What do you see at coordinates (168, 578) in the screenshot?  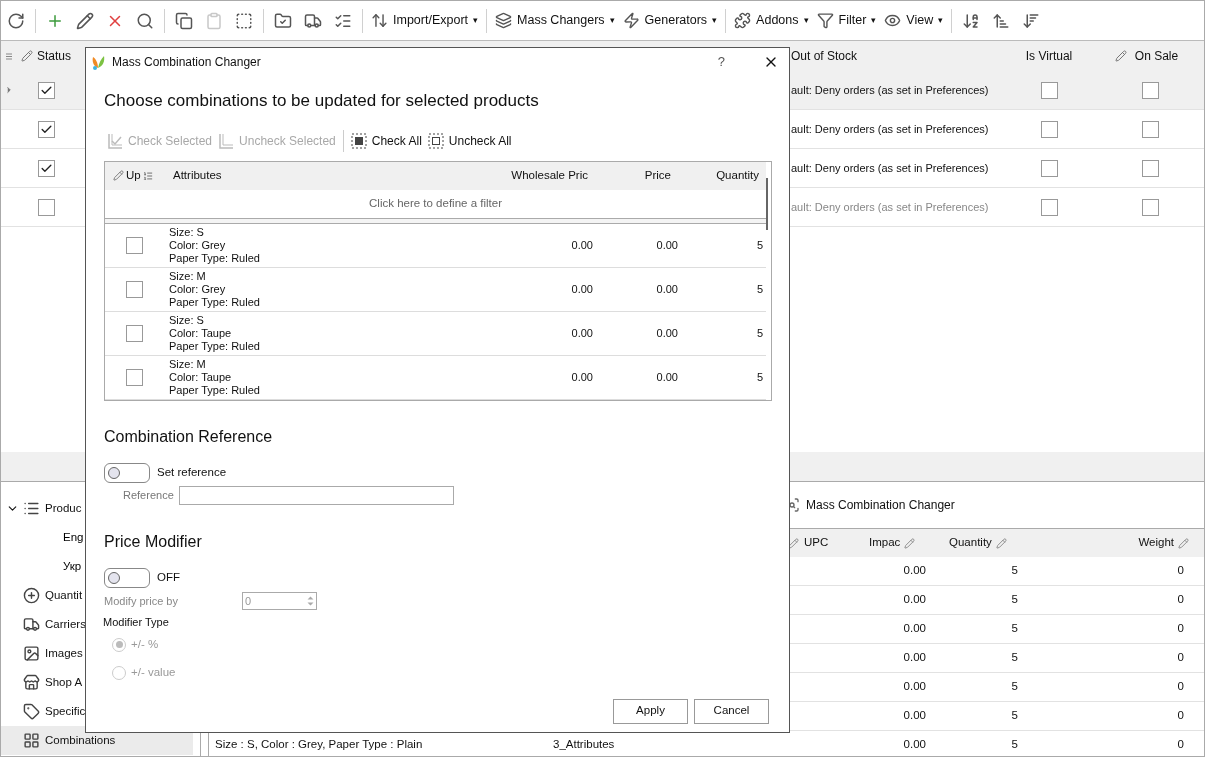 I see `toggle-label: OFF` at bounding box center [168, 578].